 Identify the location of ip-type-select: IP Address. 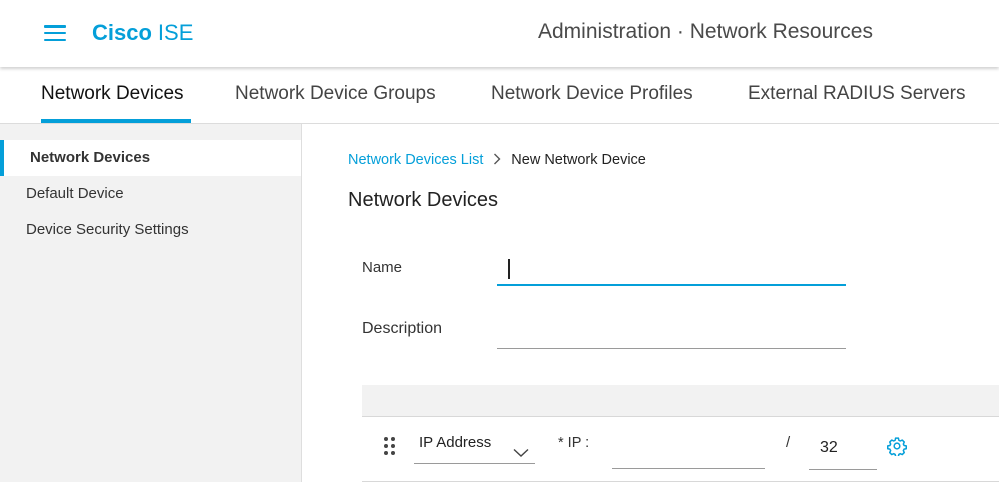
(474, 447).